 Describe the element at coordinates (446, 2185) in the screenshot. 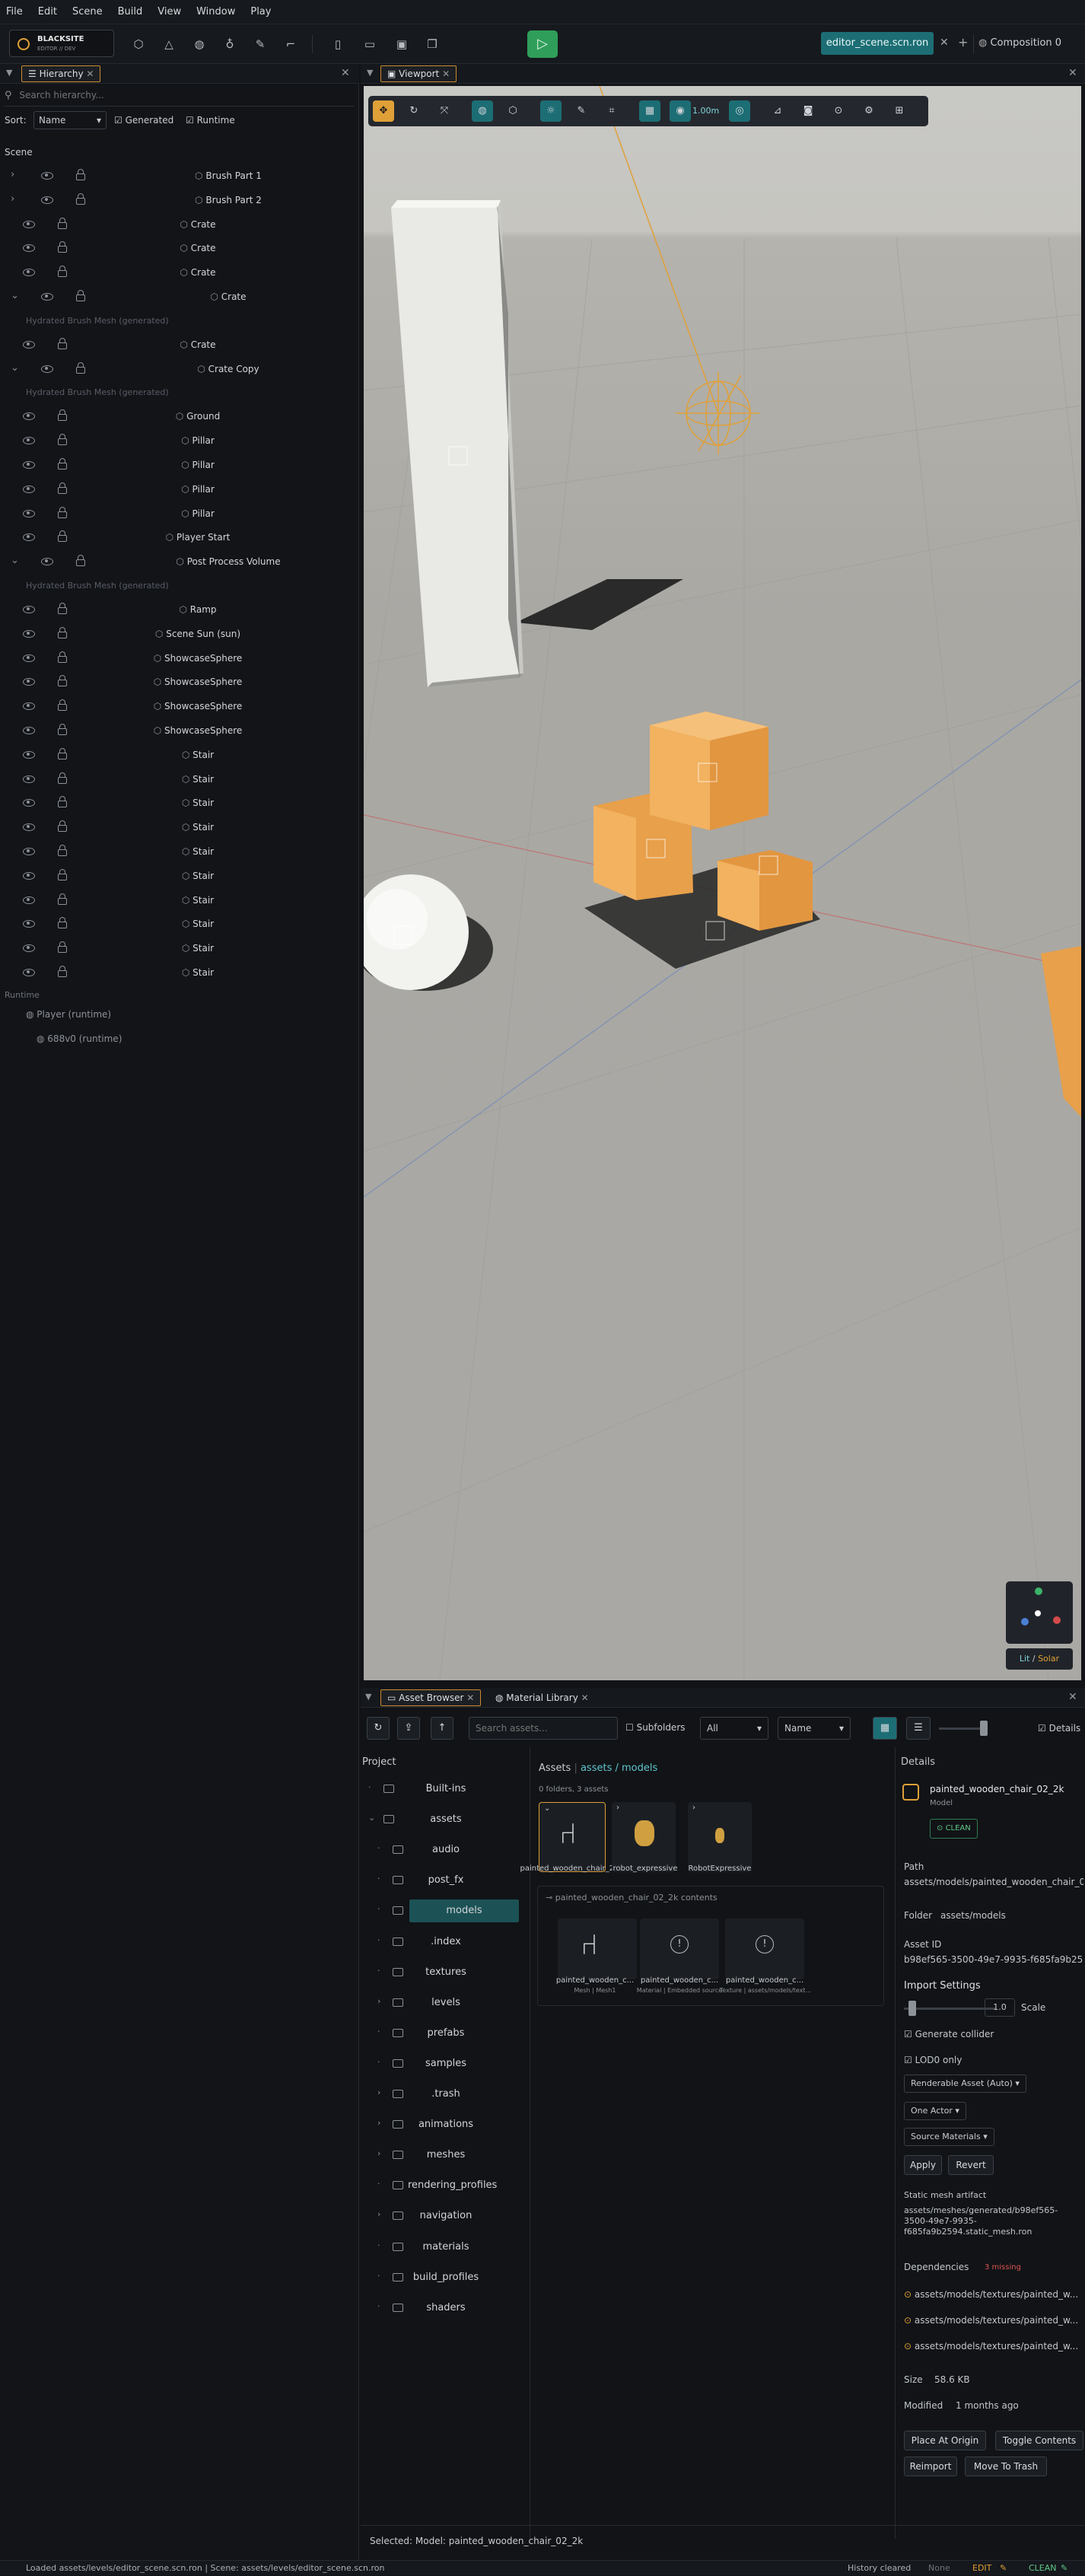

I see `folder-tree-item: · rendering_profiles` at that location.